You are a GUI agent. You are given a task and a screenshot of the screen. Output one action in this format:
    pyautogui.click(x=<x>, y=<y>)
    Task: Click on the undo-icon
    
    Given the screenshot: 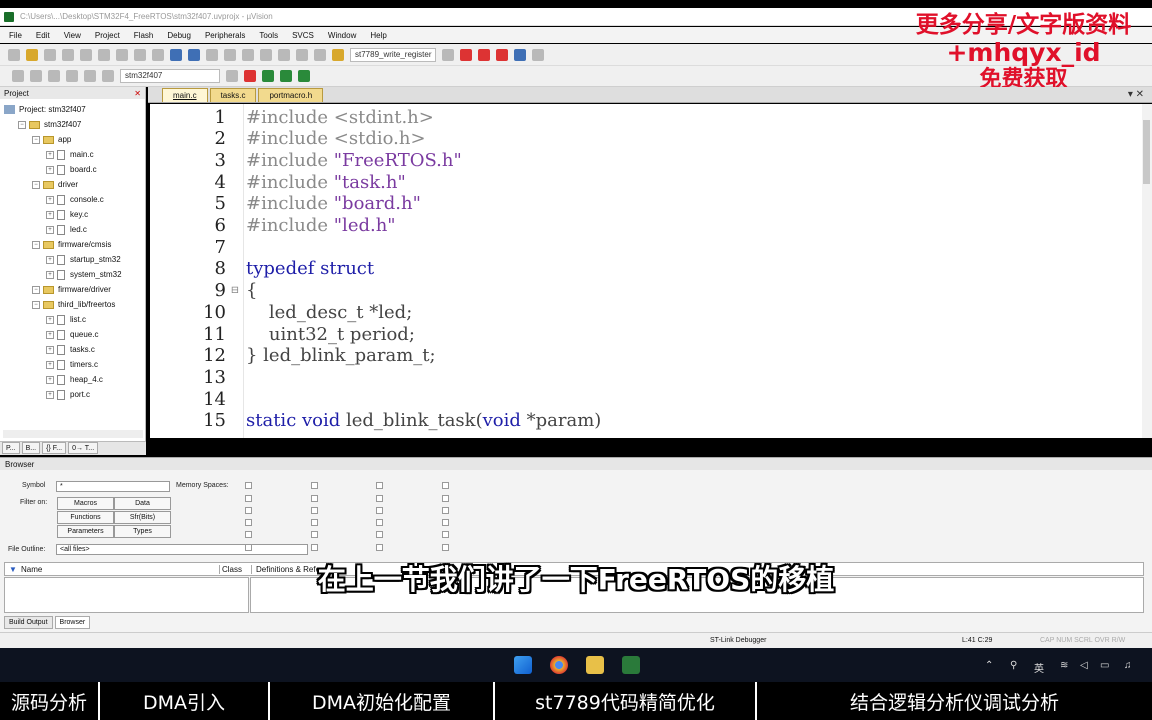 What is the action you would take?
    pyautogui.click(x=140, y=54)
    